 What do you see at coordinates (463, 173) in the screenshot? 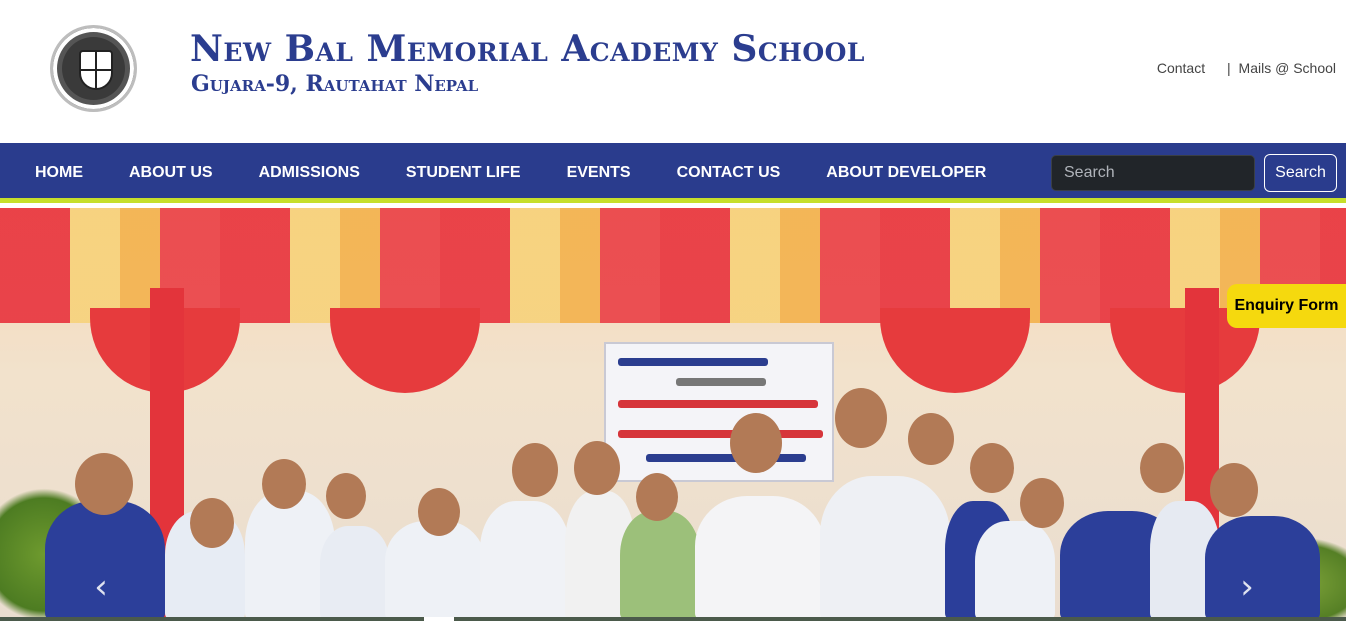
I see `nav-item-student-life: STUDENT LIFE` at bounding box center [463, 173].